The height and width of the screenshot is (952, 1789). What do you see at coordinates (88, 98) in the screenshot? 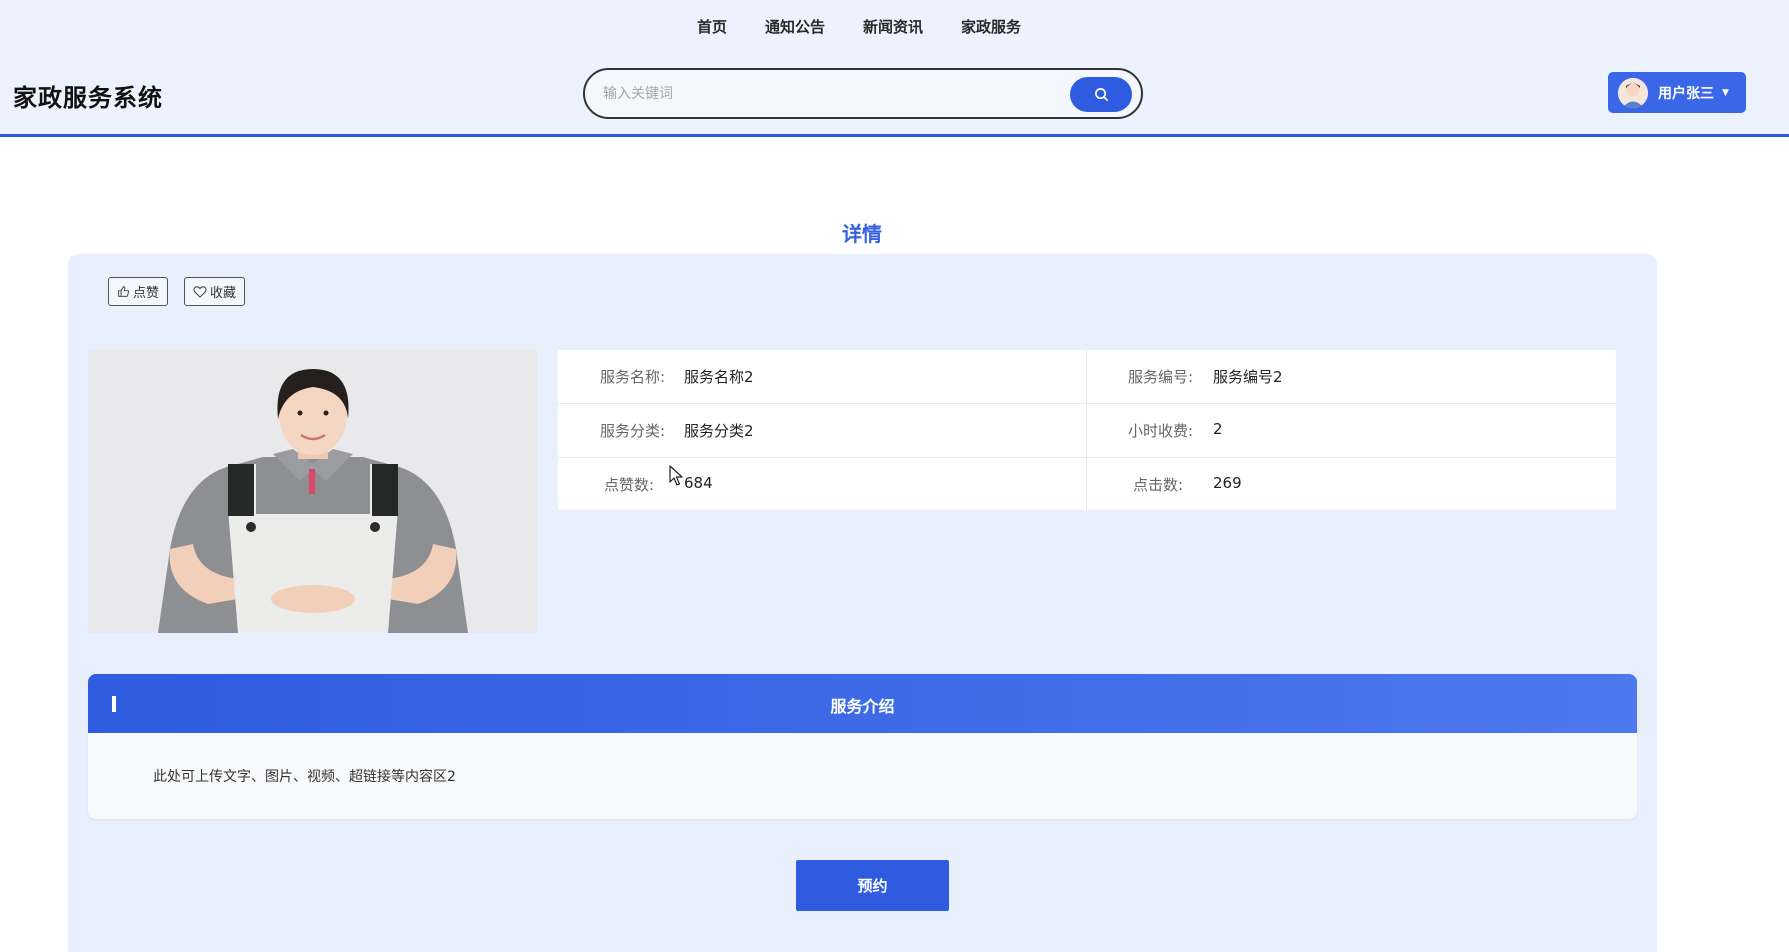
I see `site-title: 家政服务系统` at bounding box center [88, 98].